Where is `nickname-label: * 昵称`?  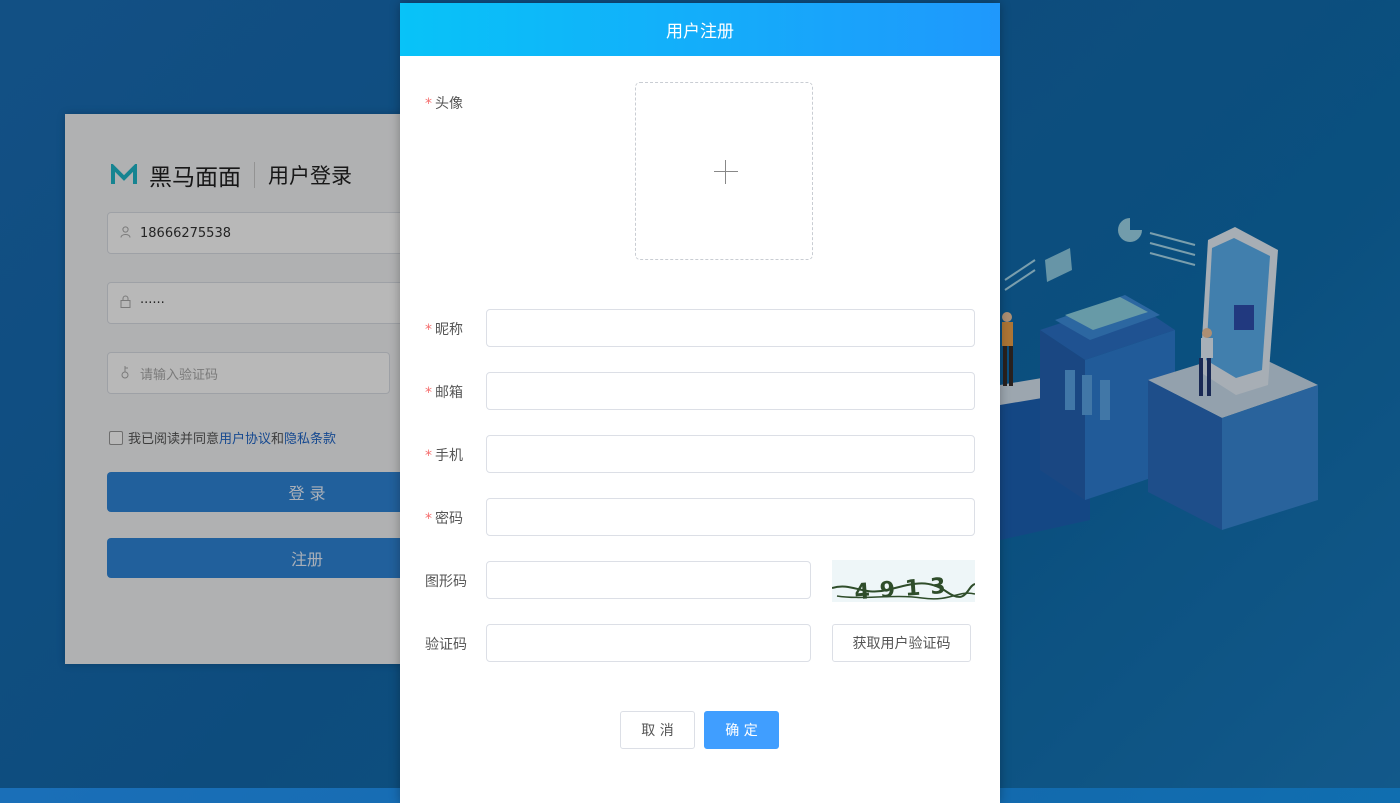
nickname-label: * 昵称 is located at coordinates (444, 329).